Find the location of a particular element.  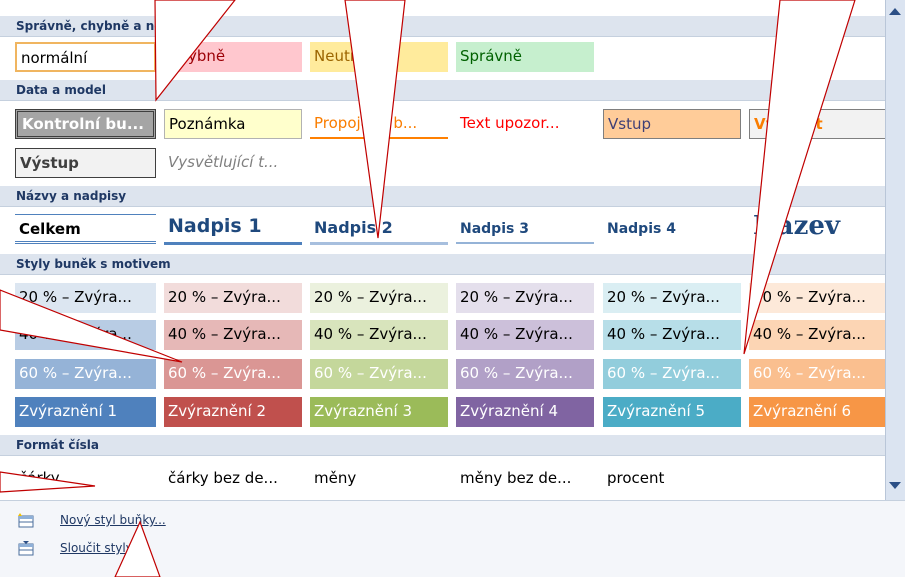

section-title: Správně, chybně a neutrální is located at coordinates (112, 26).